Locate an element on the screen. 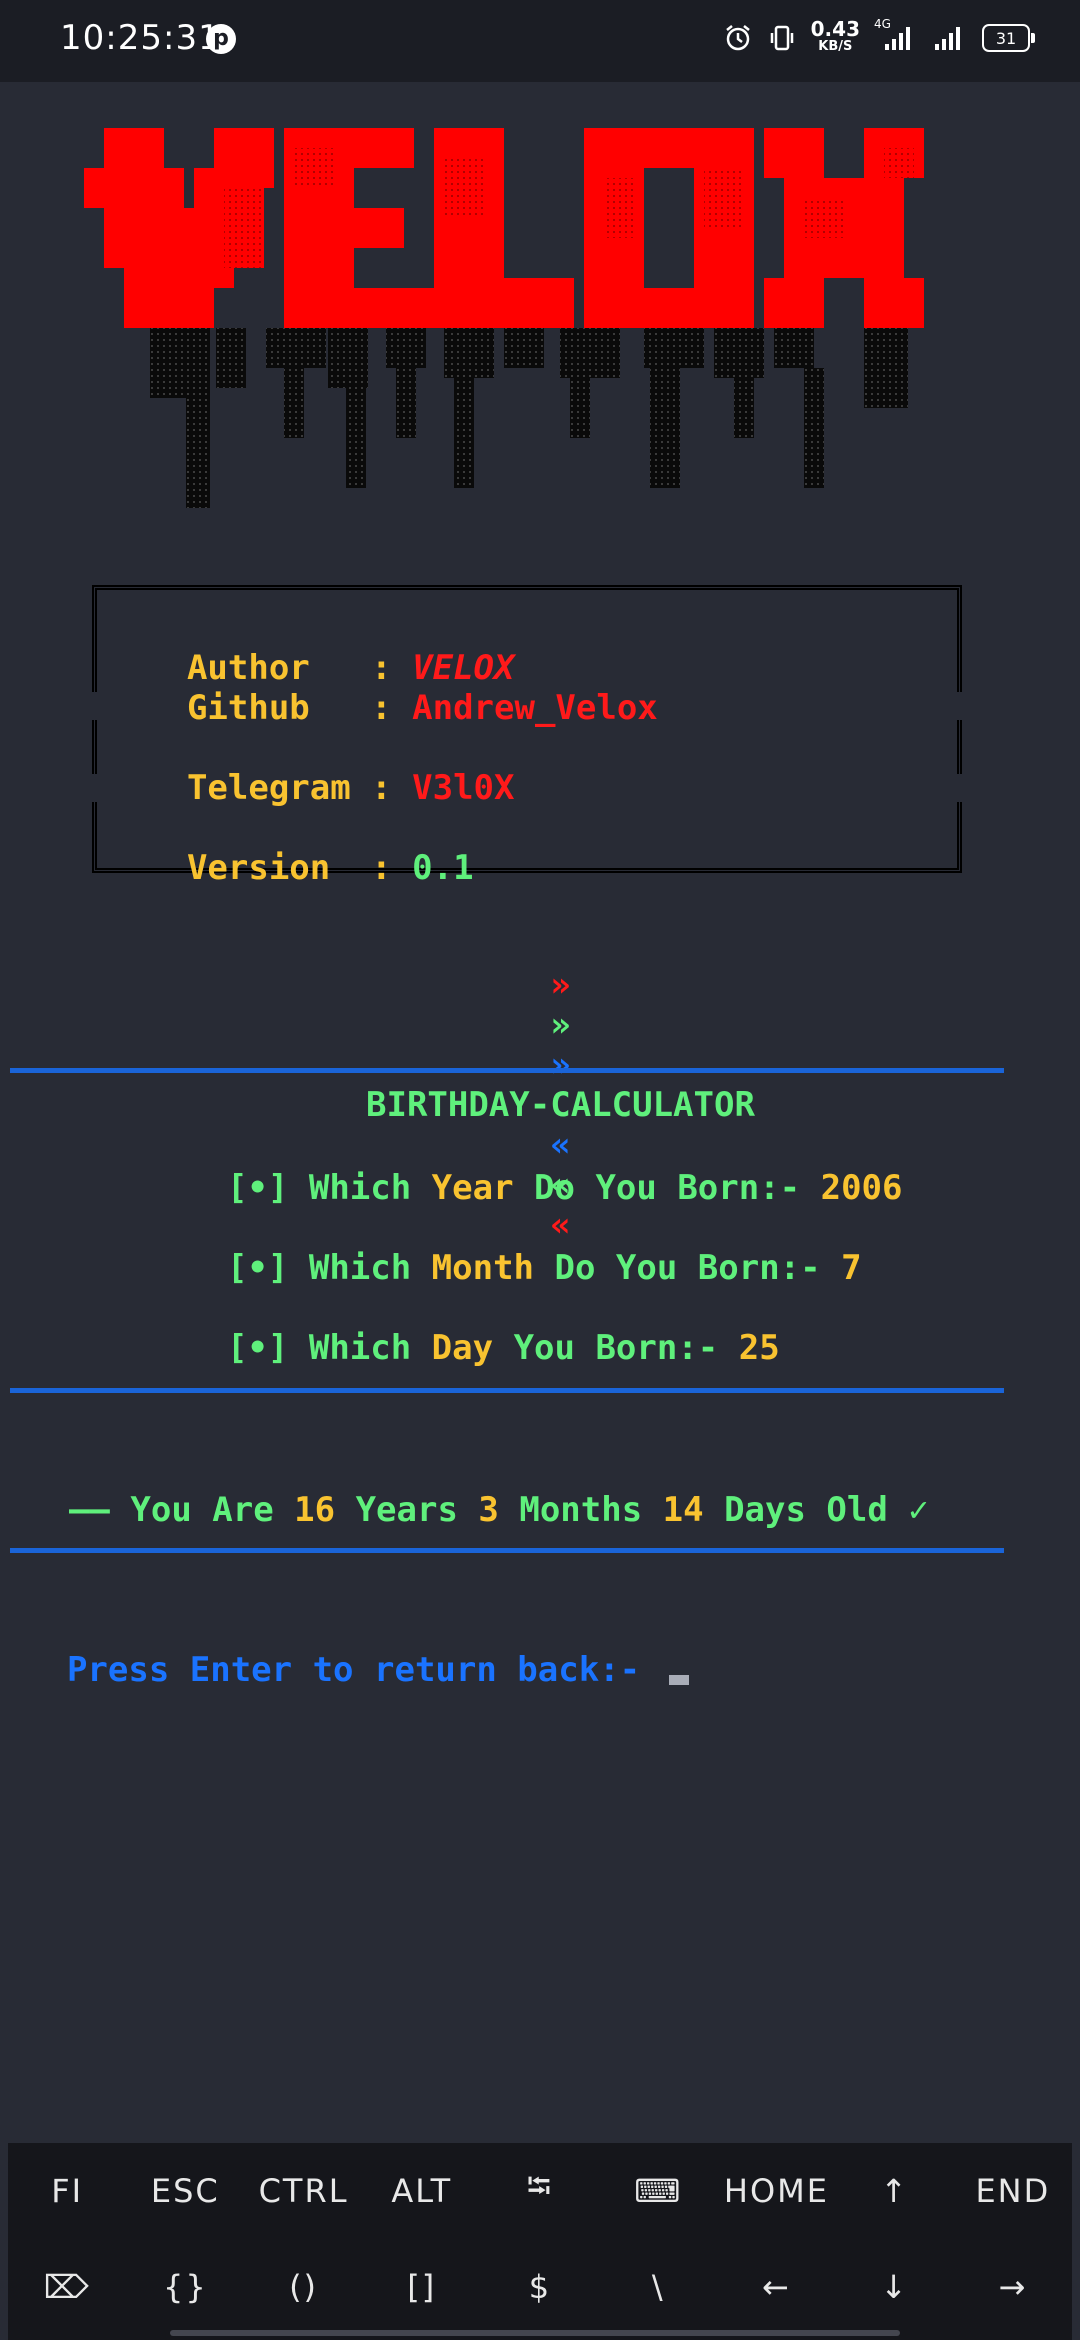 This screenshot has width=1080, height=2340. result-text: Months is located at coordinates (580, 1510).